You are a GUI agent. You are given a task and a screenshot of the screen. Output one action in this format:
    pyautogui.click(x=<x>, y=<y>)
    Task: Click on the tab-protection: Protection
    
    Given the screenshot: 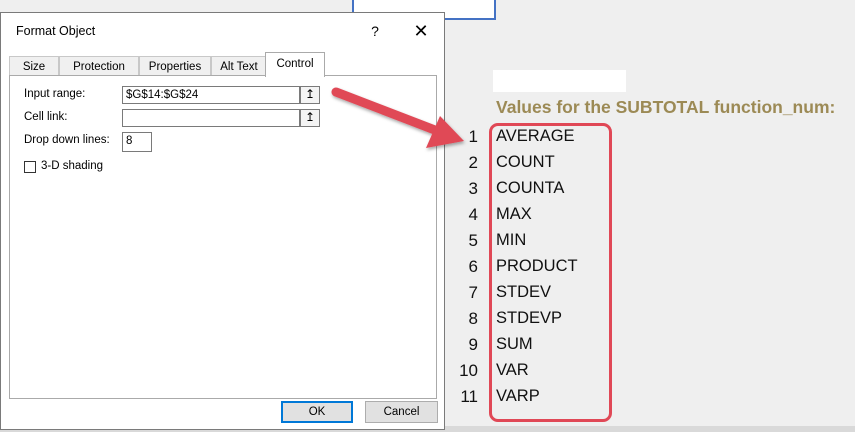 What is the action you would take?
    pyautogui.click(x=99, y=66)
    